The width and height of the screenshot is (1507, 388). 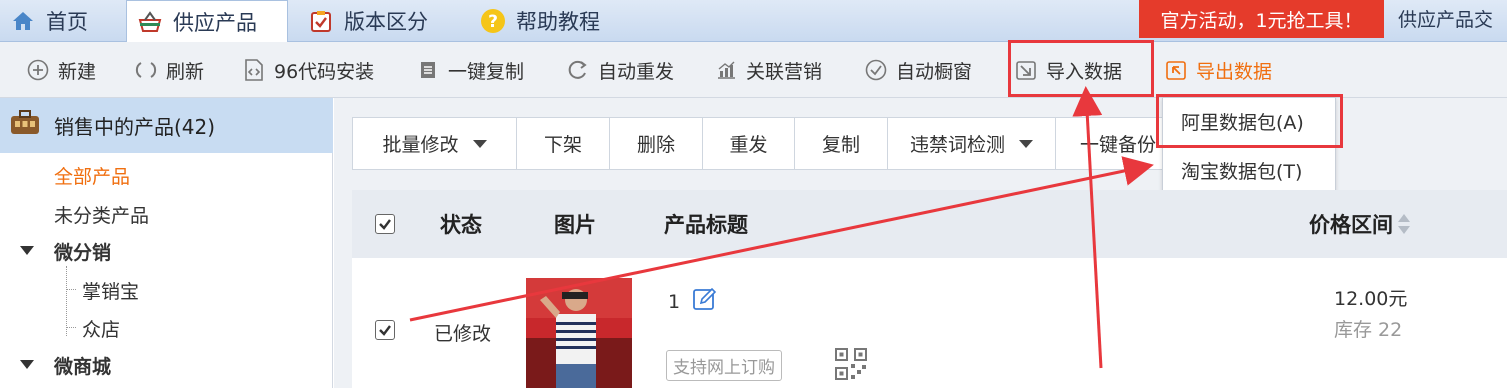 What do you see at coordinates (1404, 224) in the screenshot?
I see `sort-icon` at bounding box center [1404, 224].